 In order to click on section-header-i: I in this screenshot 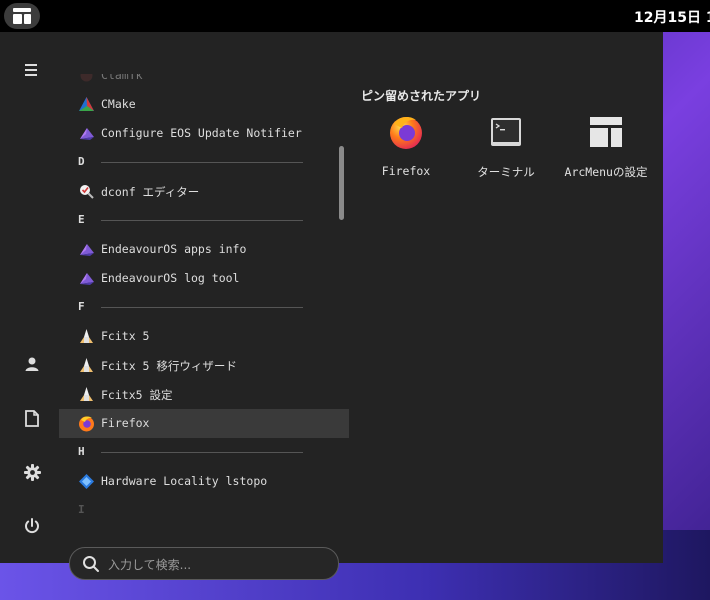, I will do `click(204, 510)`.